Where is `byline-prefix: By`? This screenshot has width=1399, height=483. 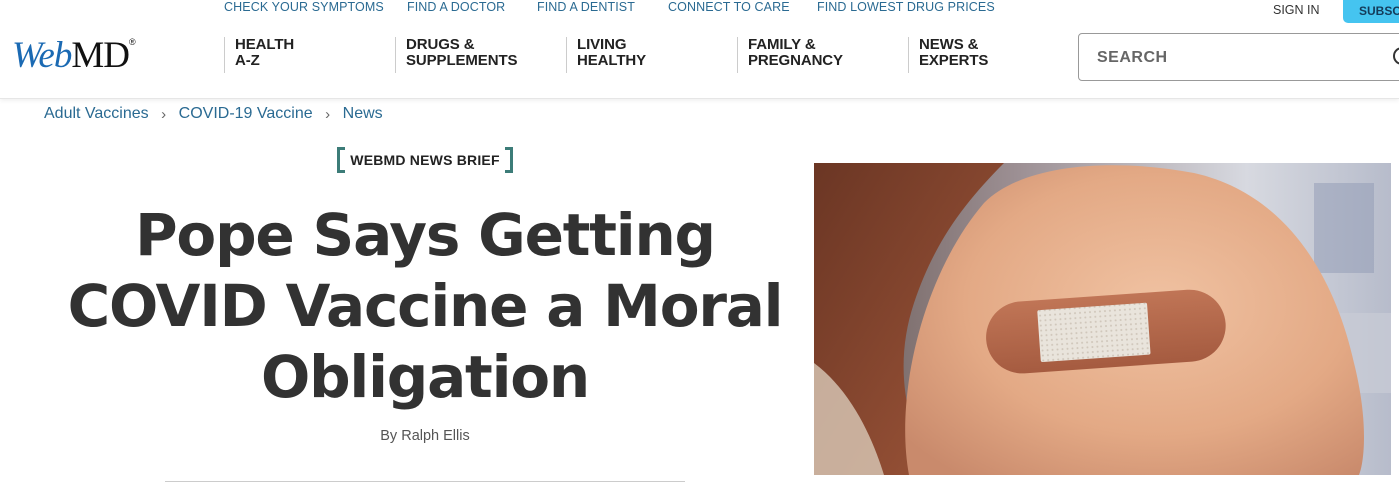 byline-prefix: By is located at coordinates (389, 436).